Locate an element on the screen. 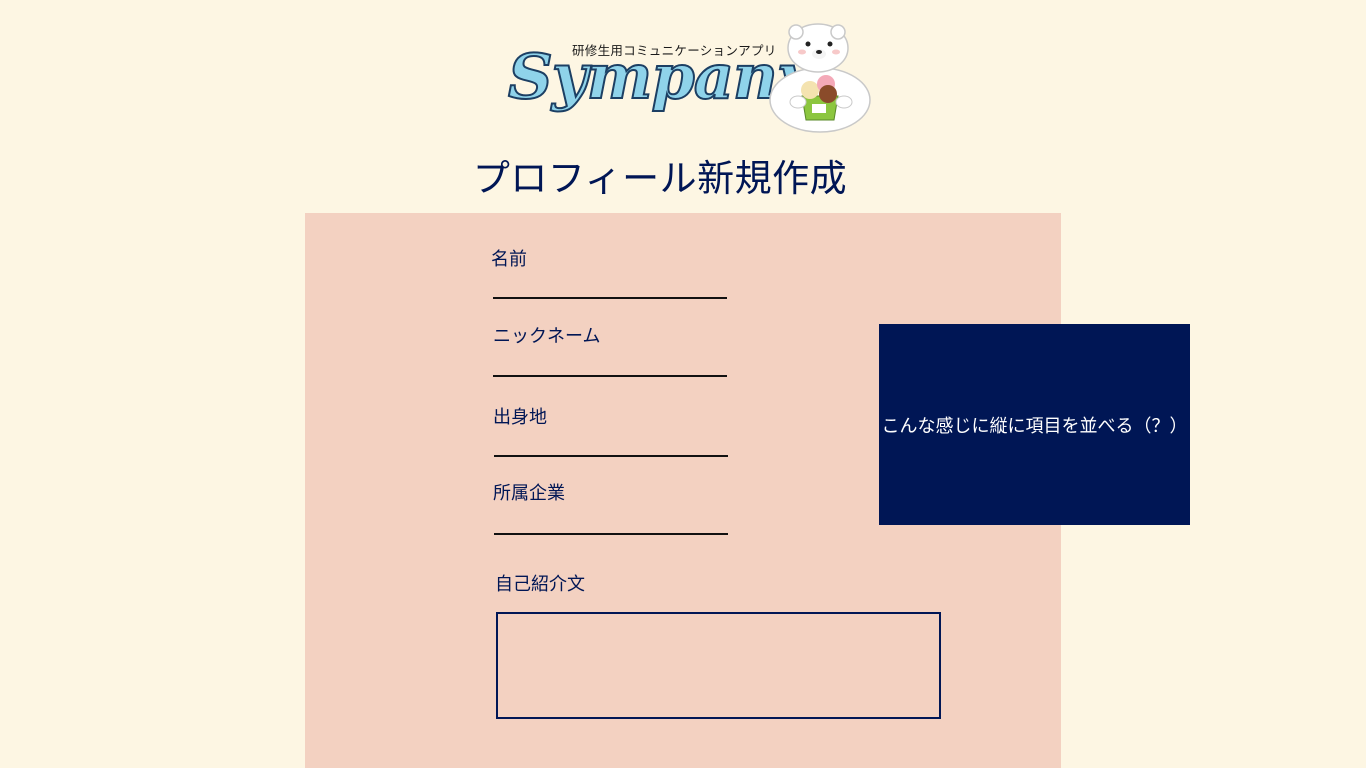 This screenshot has width=1366, height=768. page-title-text: プロフィール新規作成 is located at coordinates (660, 178).